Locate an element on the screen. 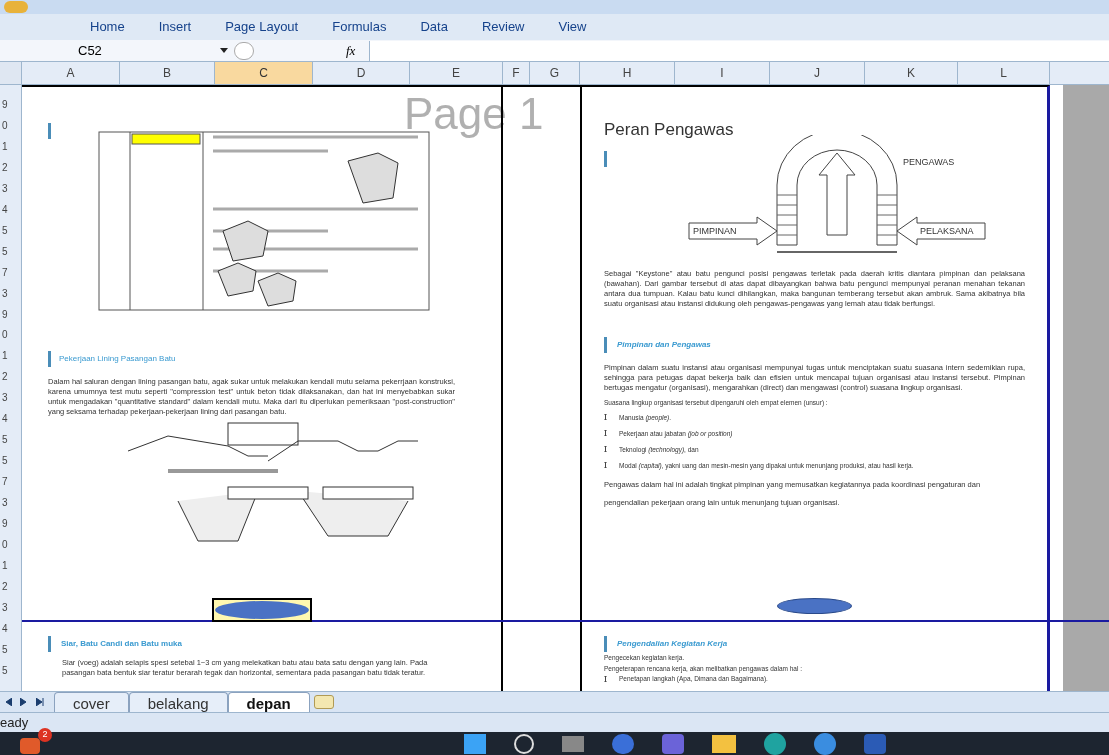  column-header: K is located at coordinates (911, 73).